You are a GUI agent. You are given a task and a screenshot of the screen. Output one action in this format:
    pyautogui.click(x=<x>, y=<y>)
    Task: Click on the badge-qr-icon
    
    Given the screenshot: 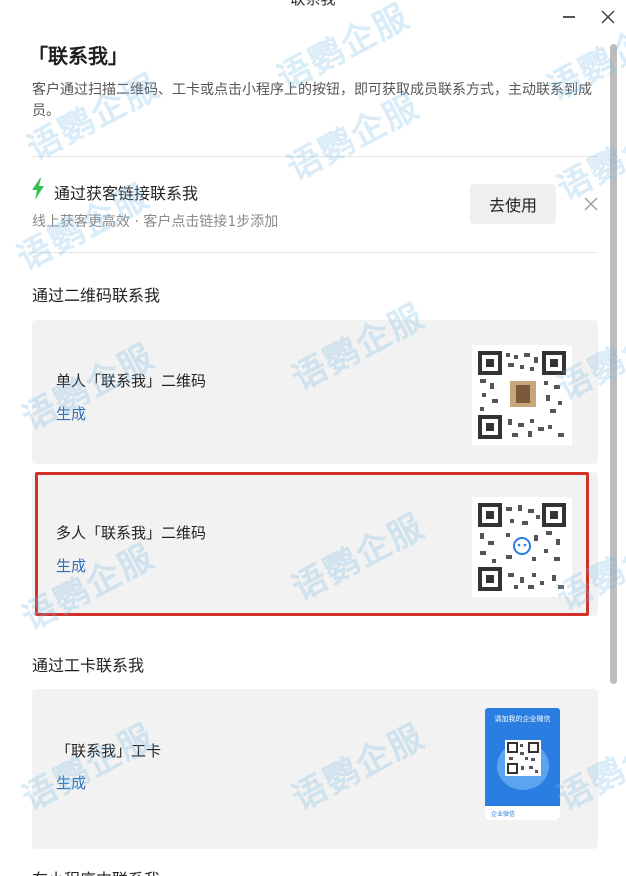 What is the action you would take?
    pyautogui.click(x=523, y=765)
    